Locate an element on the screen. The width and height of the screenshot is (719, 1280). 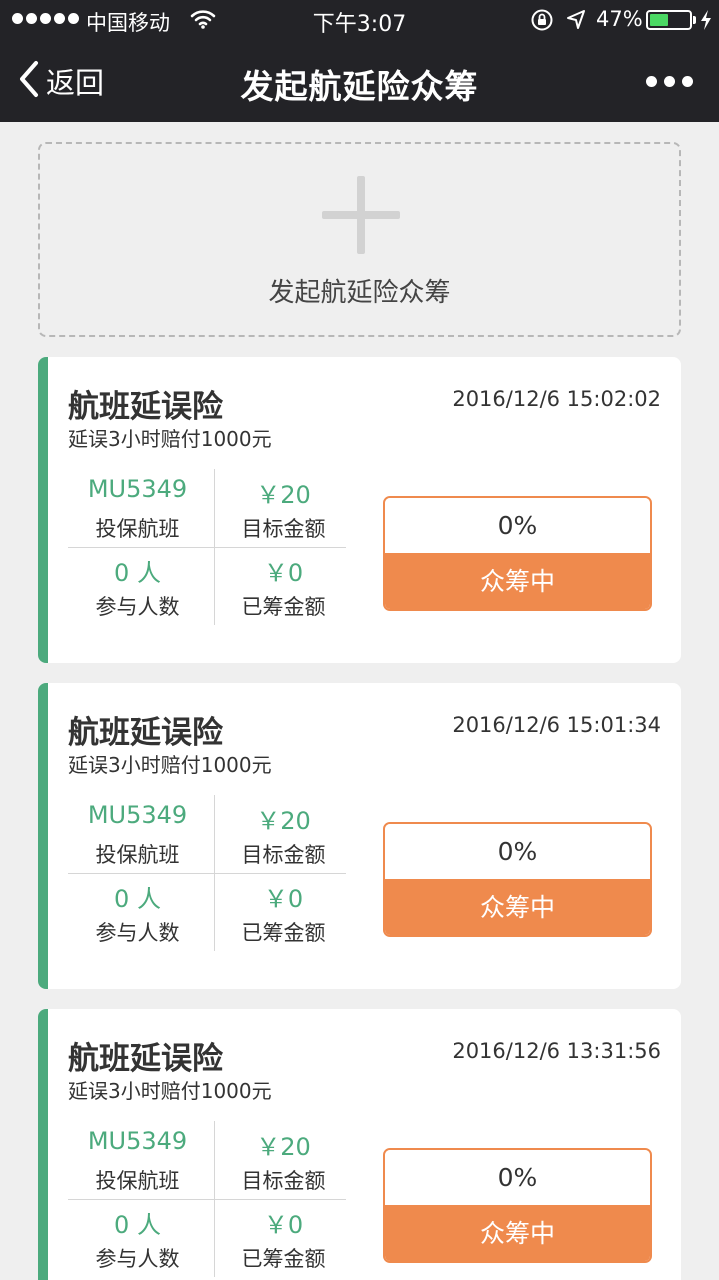
battery-icon is located at coordinates (669, 20).